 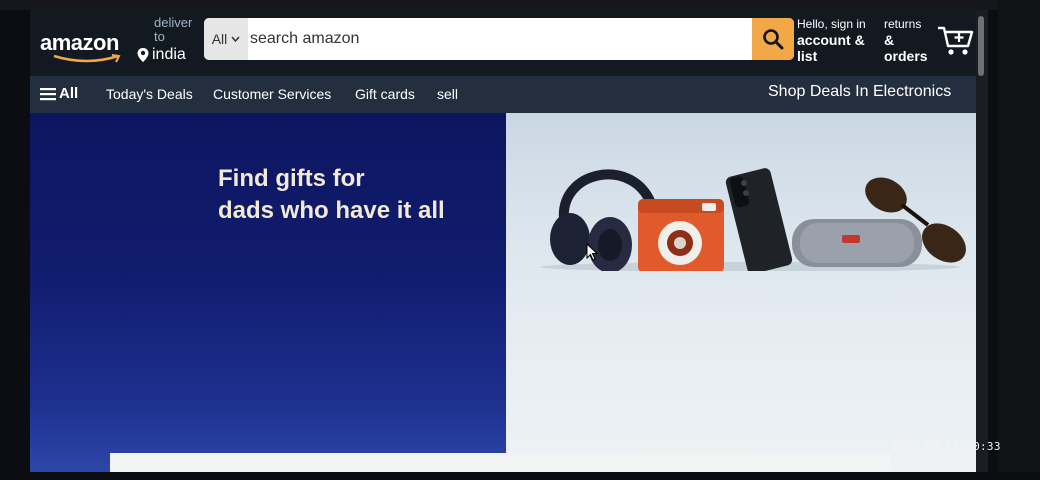 I want to click on nav-customer-services: Customer Services, so click(x=272, y=94).